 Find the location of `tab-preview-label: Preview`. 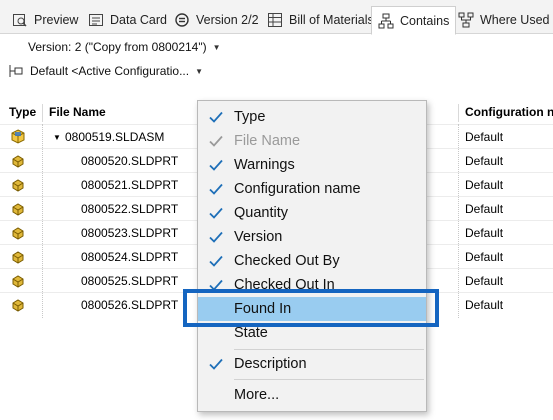

tab-preview-label: Preview is located at coordinates (56, 20).